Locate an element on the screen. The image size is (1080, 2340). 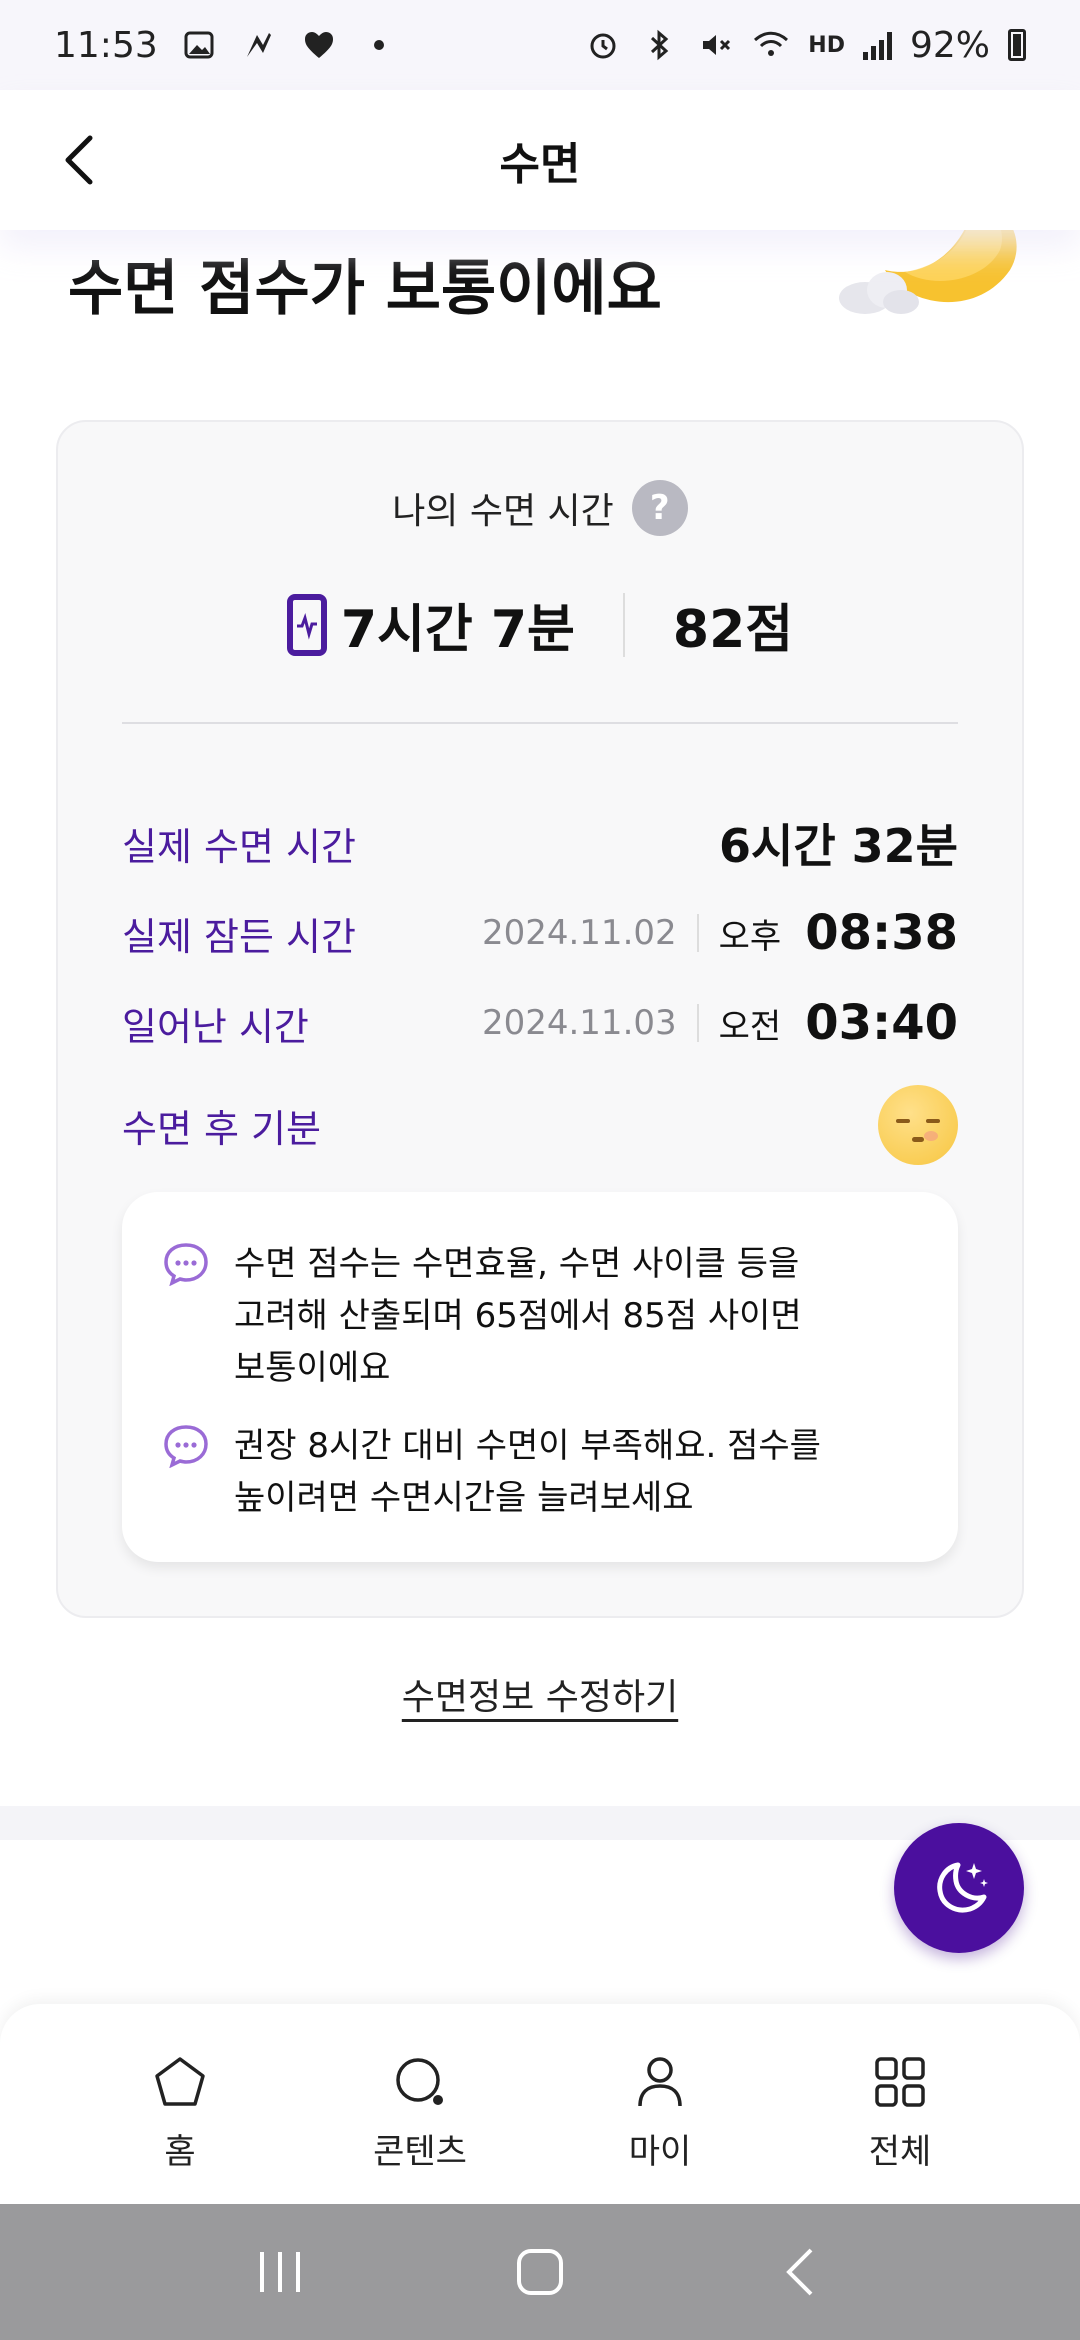
more-notifications-dot-icon is located at coordinates (379, 45).